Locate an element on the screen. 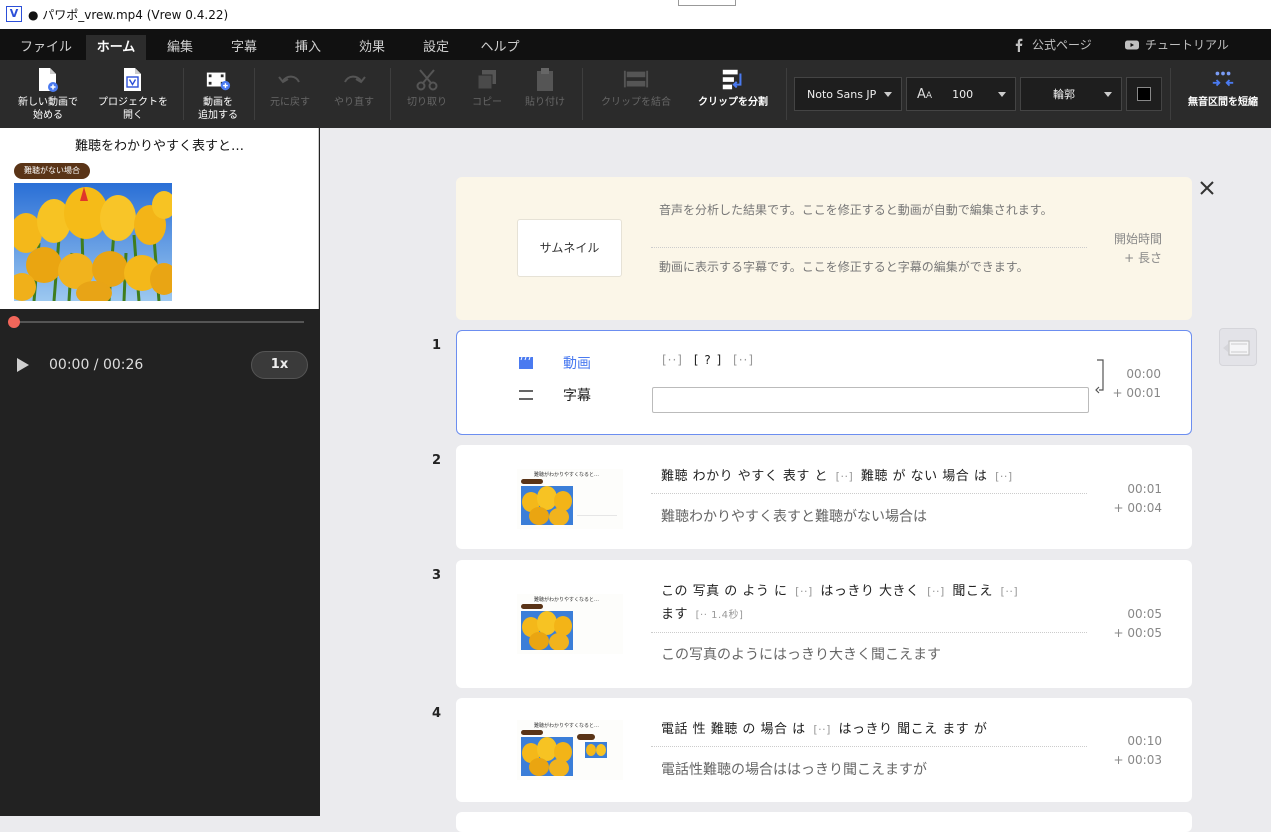 This screenshot has width=1271, height=832. redo-label: やり直す is located at coordinates (354, 102).